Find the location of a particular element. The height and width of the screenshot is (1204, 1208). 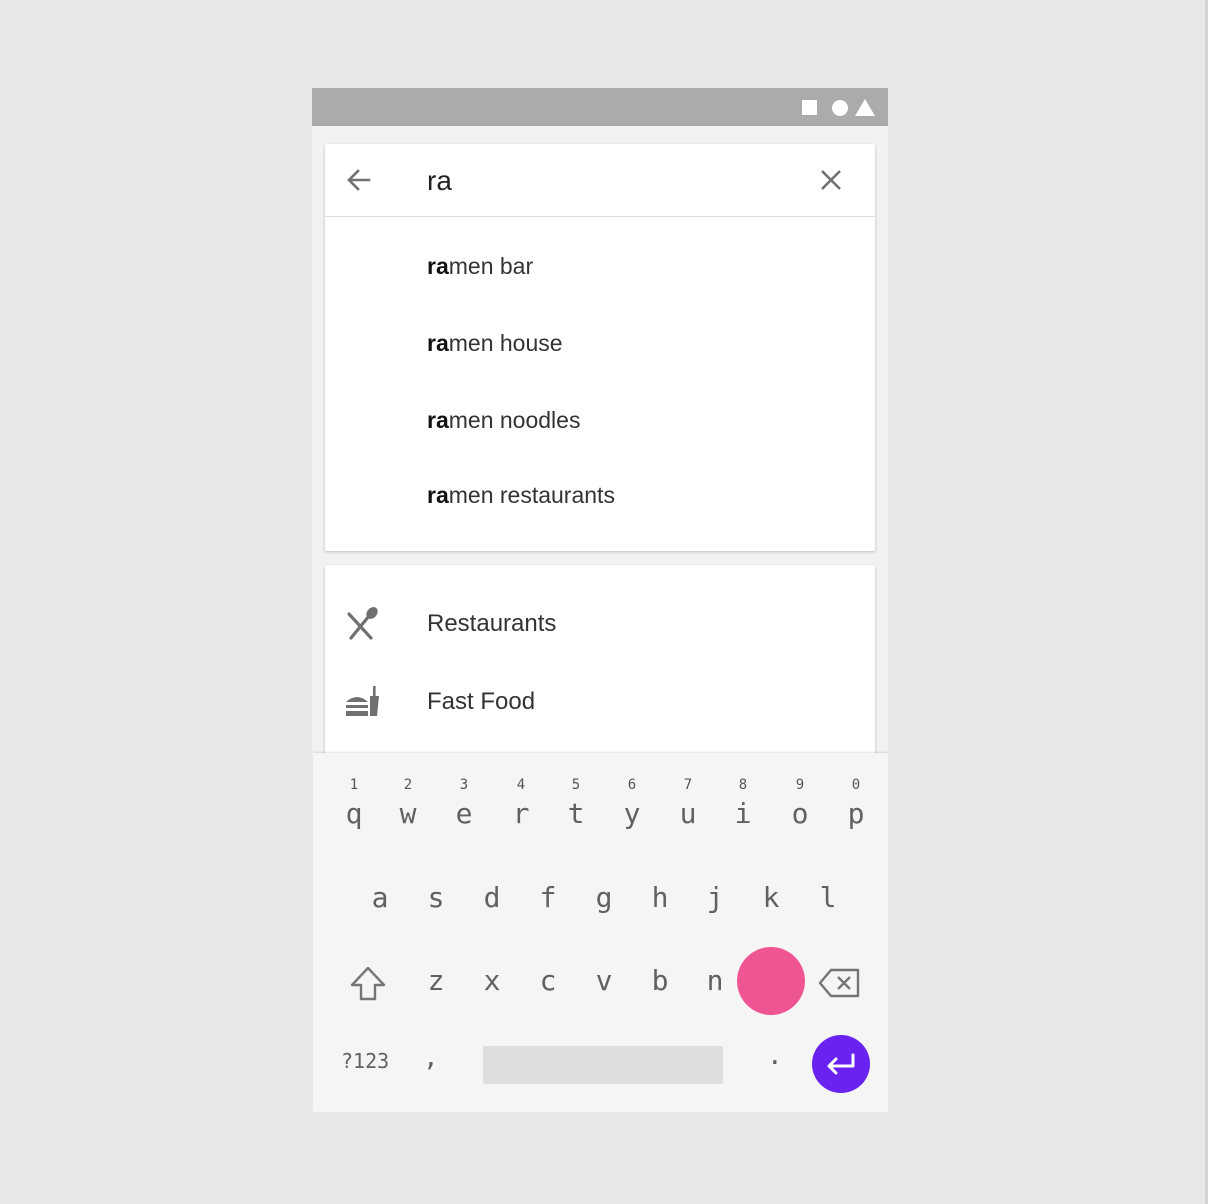

key-a: a is located at coordinates (380, 906).